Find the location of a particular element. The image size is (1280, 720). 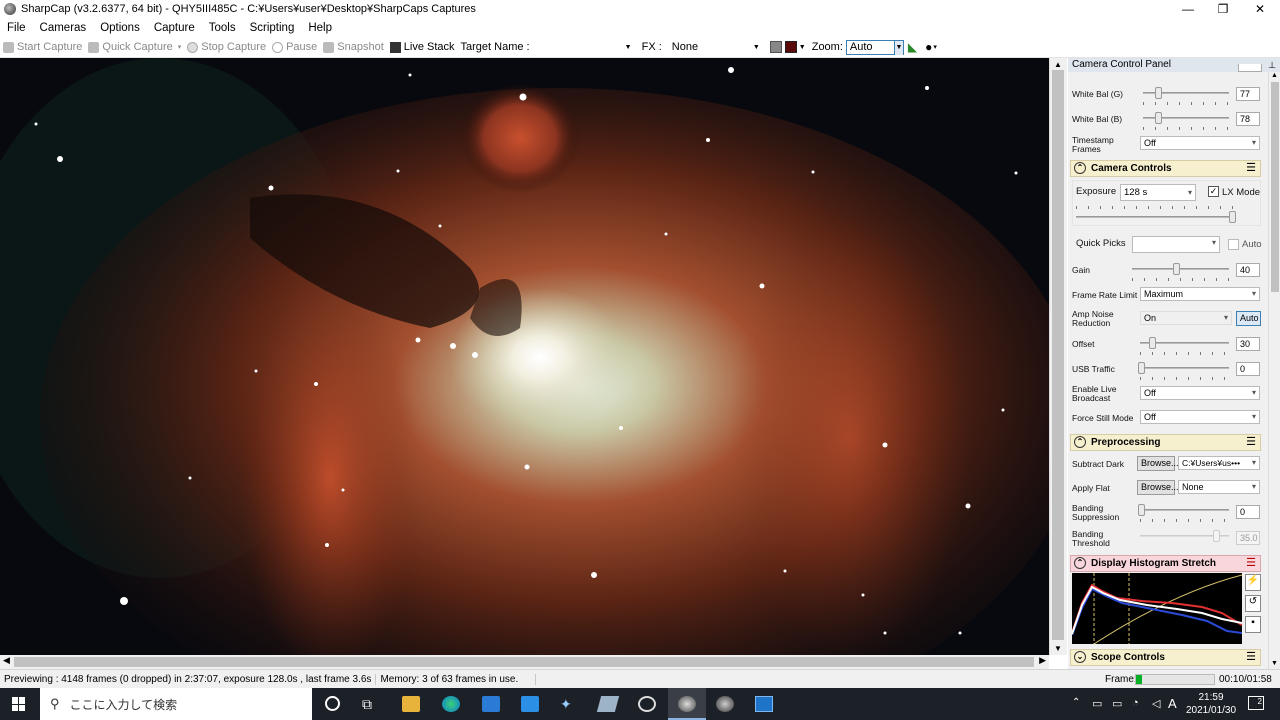

snapshot-button: Snapshot is located at coordinates (353, 47).